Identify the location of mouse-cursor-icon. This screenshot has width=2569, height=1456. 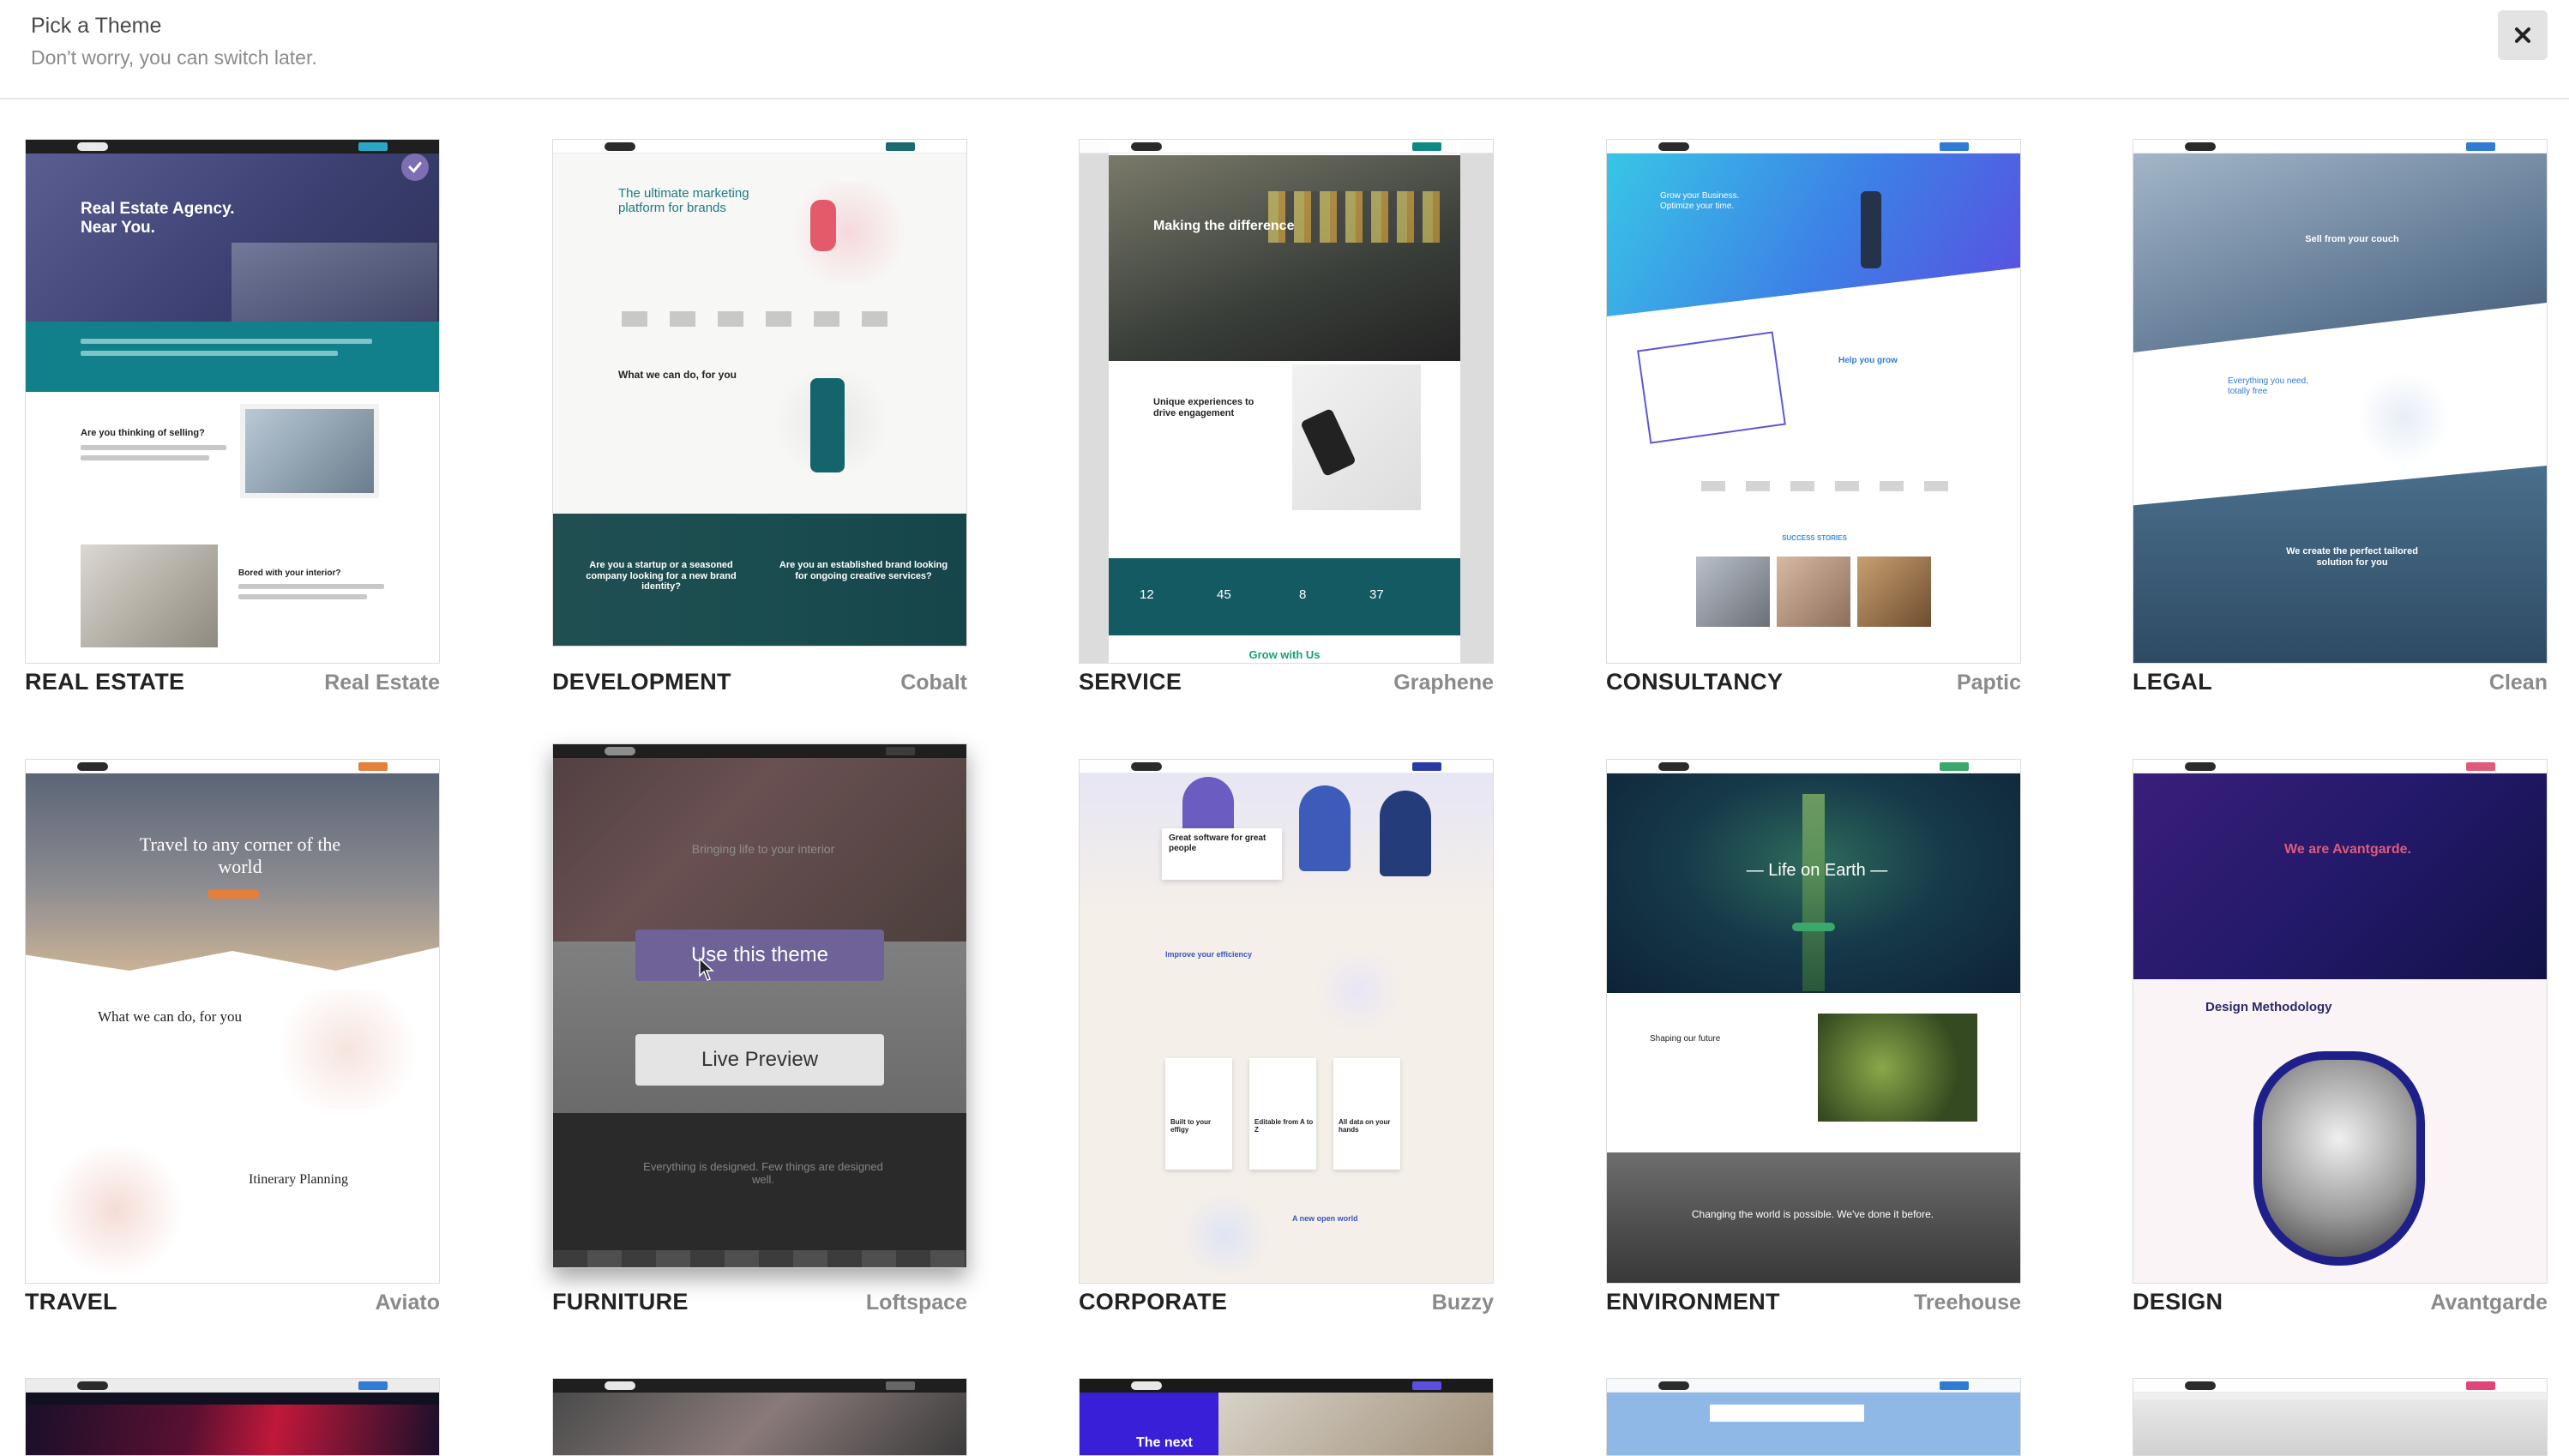
(706, 969).